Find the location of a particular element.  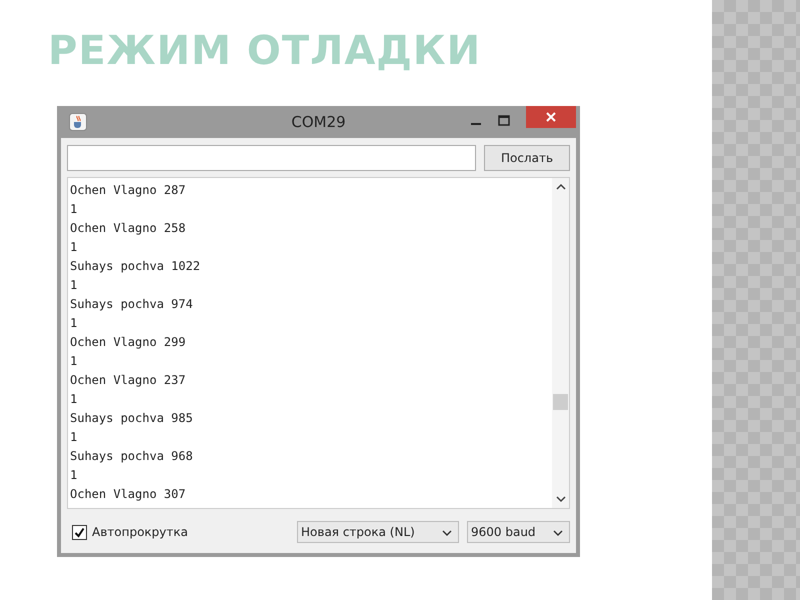

output-line: Suhays pochva 968 is located at coordinates (132, 456).